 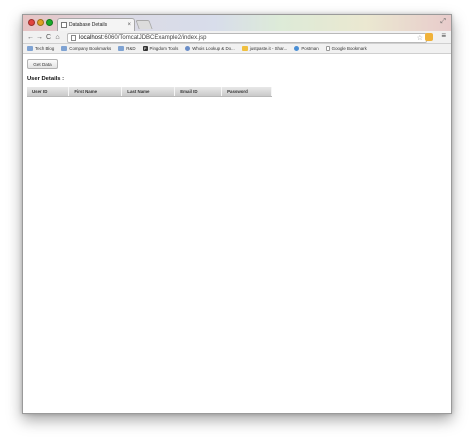 What do you see at coordinates (144, 24) in the screenshot?
I see `new-tab-button` at bounding box center [144, 24].